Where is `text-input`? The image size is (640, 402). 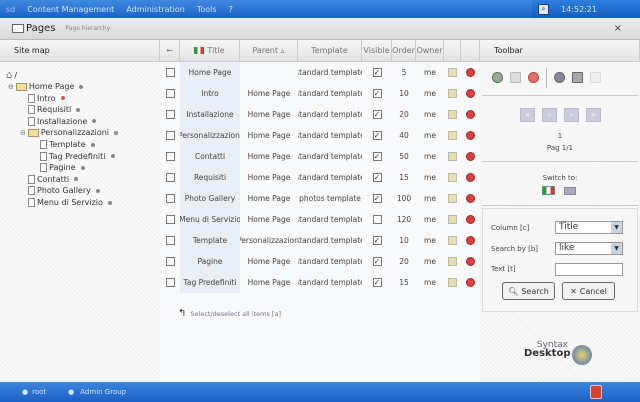
text-input is located at coordinates (589, 269).